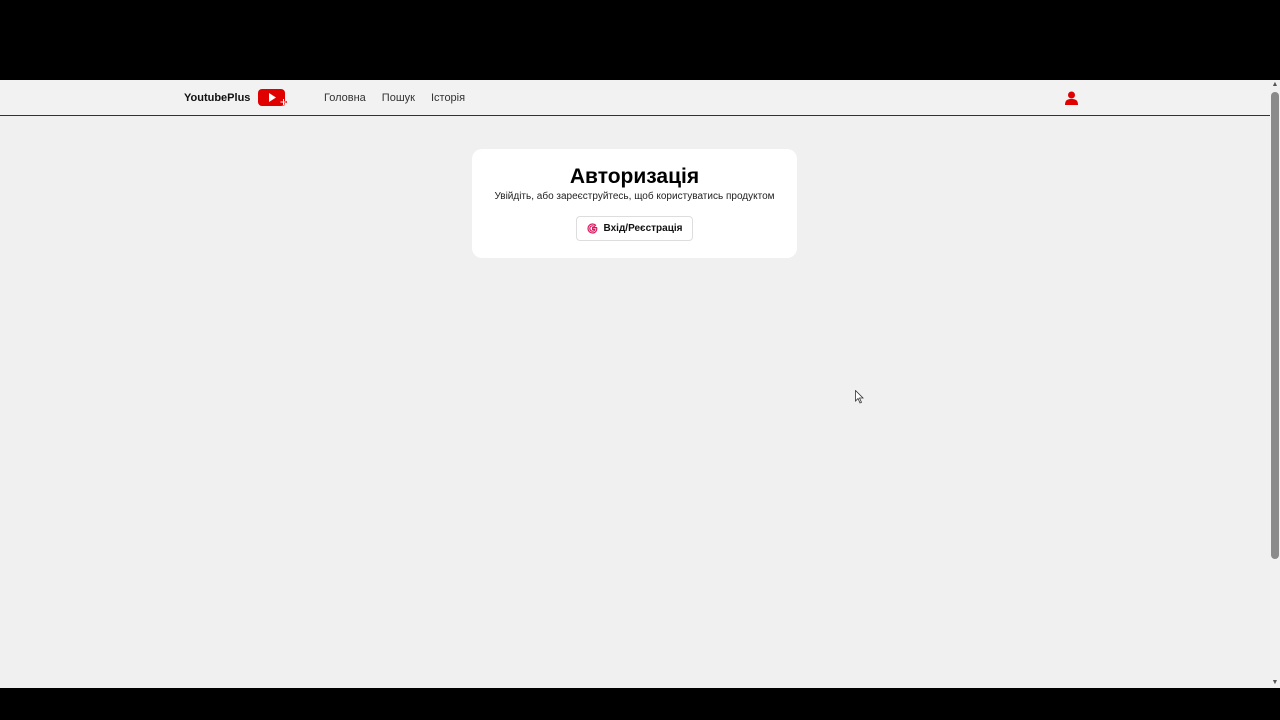  Describe the element at coordinates (643, 228) in the screenshot. I see `login-register-label: Вхід/Реєстрація` at that location.